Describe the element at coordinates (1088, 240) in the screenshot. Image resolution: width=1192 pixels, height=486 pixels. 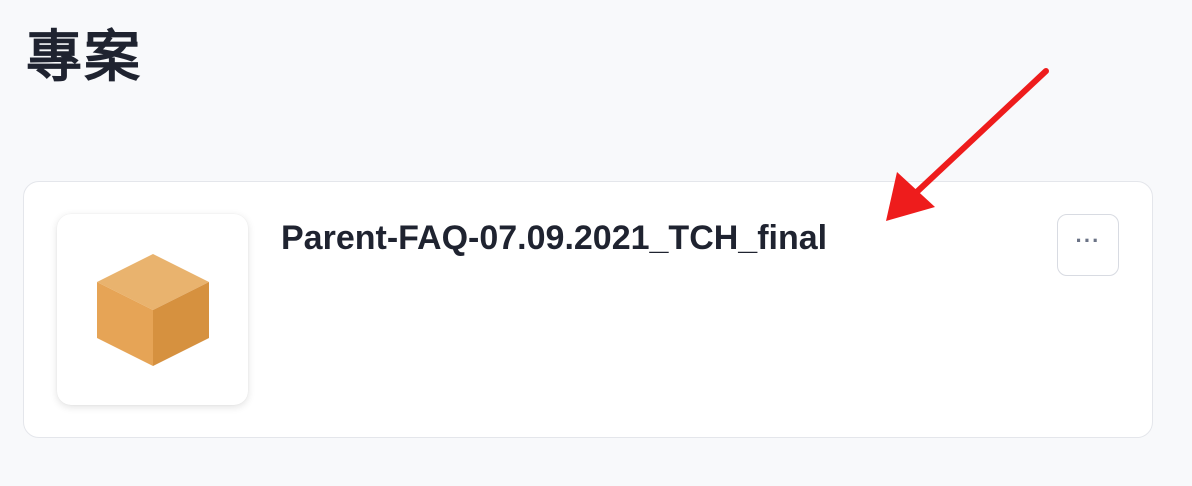
I see `more-dots-icon: ···` at that location.